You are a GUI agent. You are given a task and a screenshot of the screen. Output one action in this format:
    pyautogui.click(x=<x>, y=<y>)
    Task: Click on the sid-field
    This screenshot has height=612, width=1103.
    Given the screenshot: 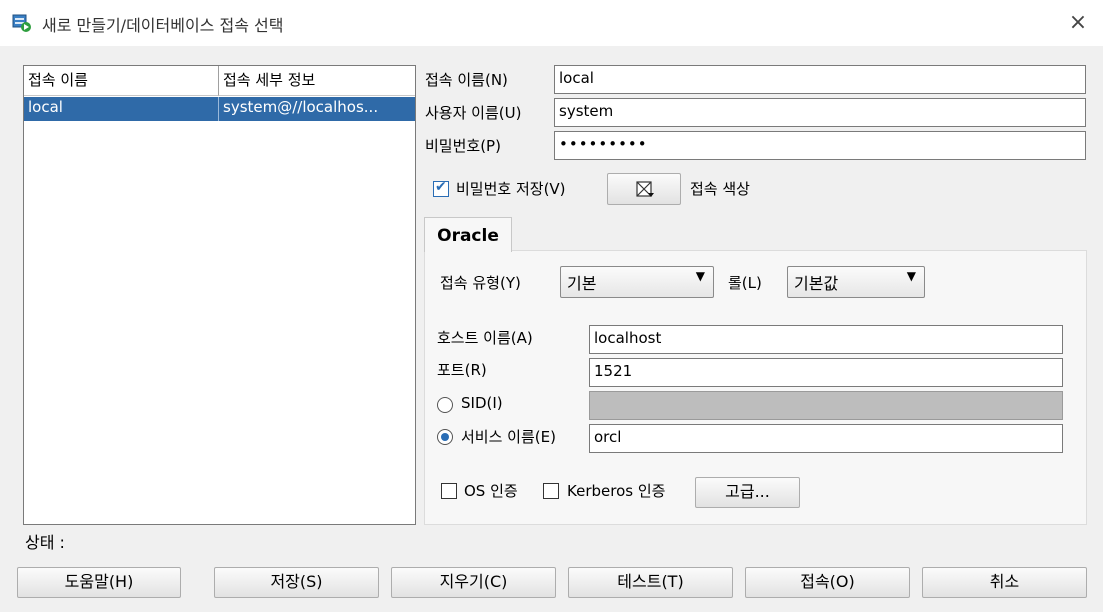 What is the action you would take?
    pyautogui.click(x=826, y=405)
    